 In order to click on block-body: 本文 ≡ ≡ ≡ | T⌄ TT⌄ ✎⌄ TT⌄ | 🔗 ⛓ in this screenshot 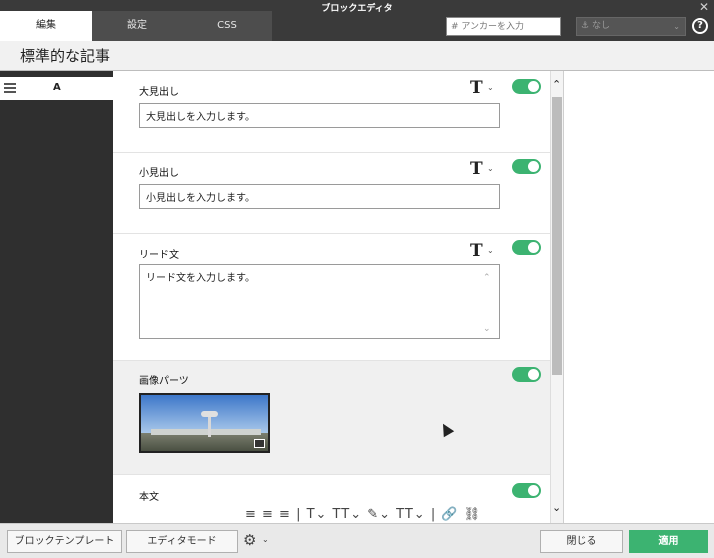, I will do `click(331, 499)`.